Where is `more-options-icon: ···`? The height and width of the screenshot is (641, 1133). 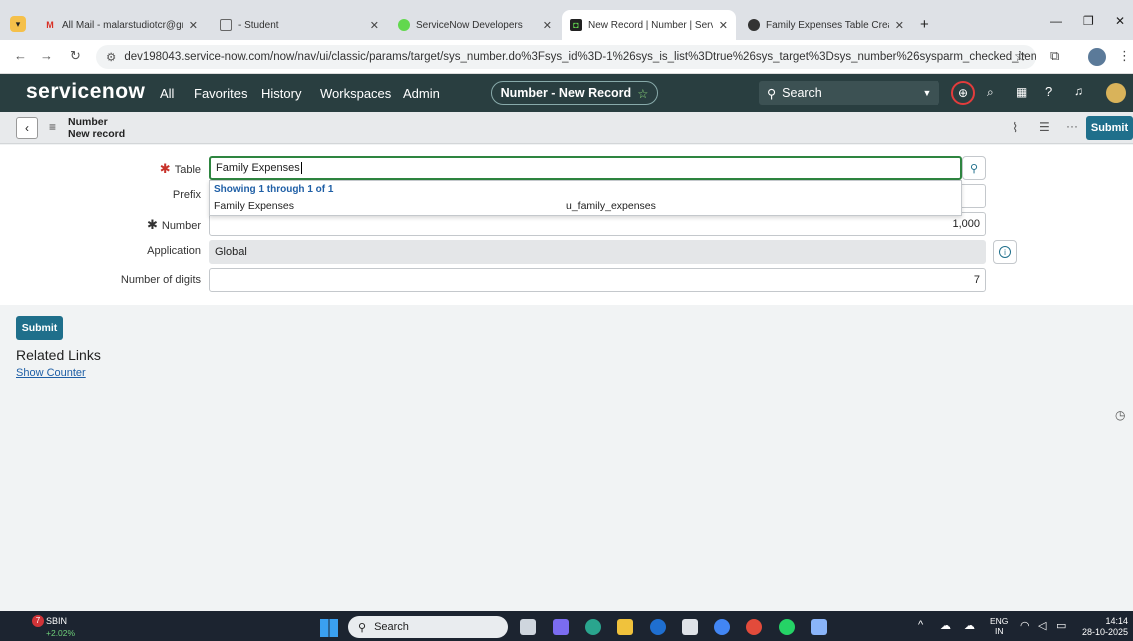 more-options-icon: ··· is located at coordinates (1072, 126).